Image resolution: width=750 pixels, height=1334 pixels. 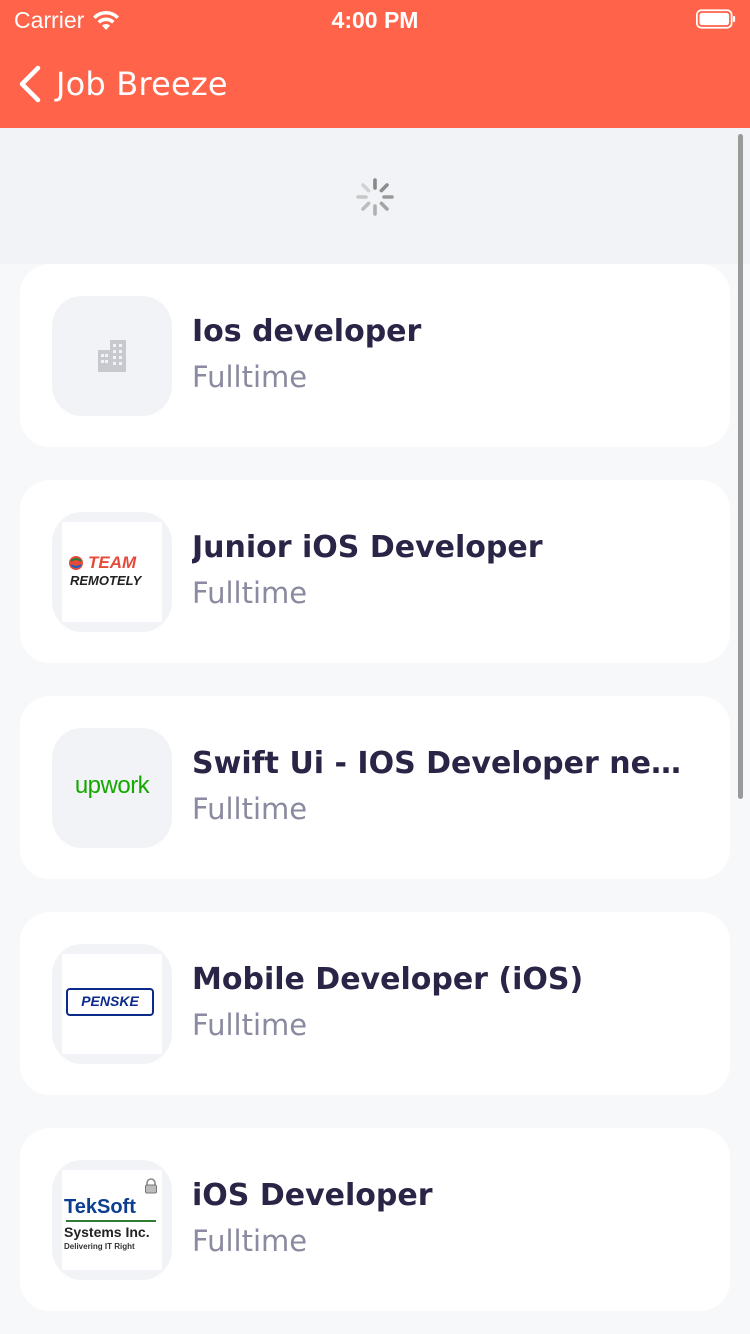 What do you see at coordinates (112, 562) in the screenshot?
I see `logo-text-team: TEAM` at bounding box center [112, 562].